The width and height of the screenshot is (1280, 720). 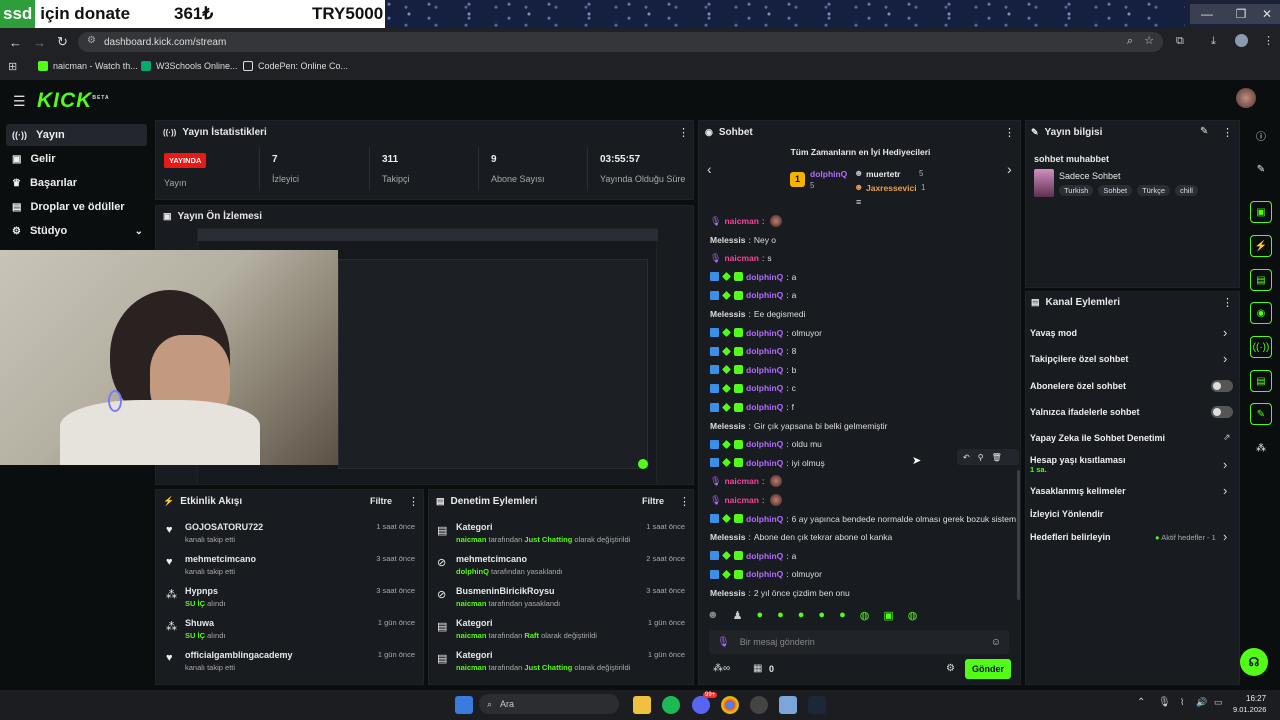 What do you see at coordinates (701, 705) in the screenshot?
I see `discord-icon` at bounding box center [701, 705].